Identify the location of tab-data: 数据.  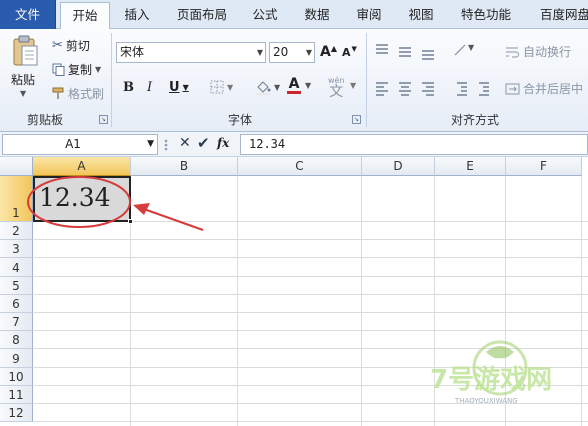
(317, 14).